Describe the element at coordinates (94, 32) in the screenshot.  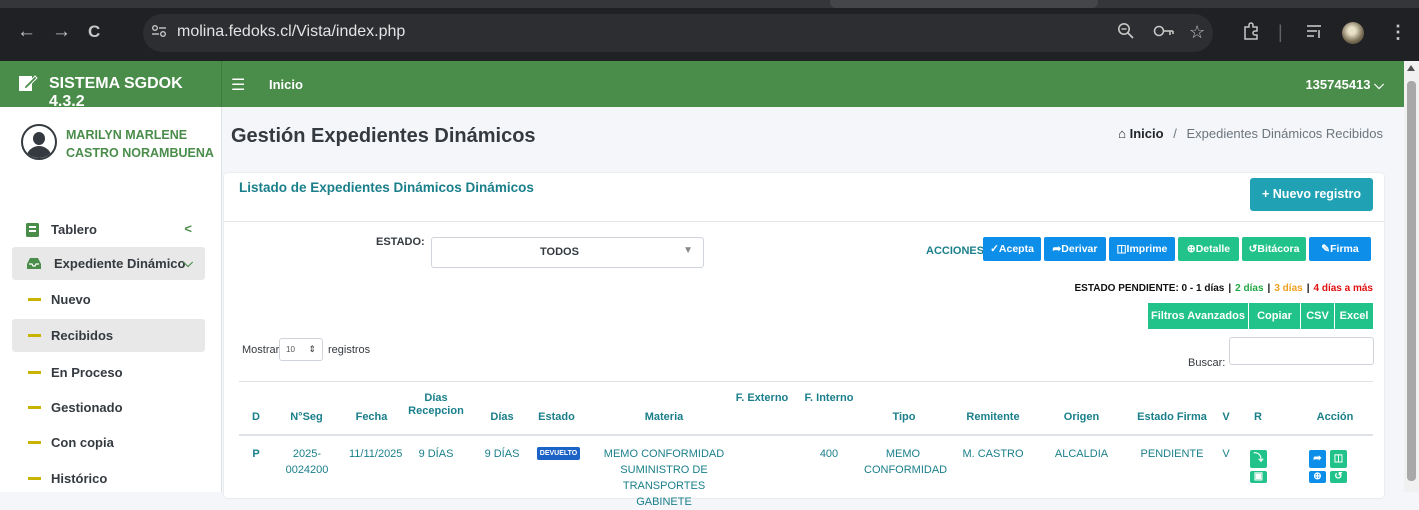
I see `reload-icon: C` at that location.